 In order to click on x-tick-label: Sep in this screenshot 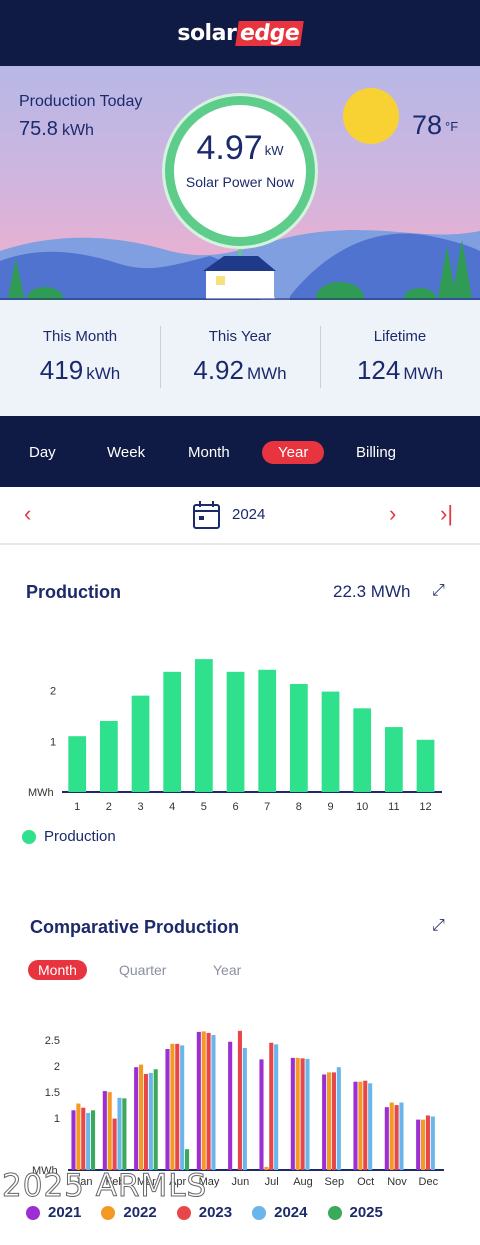, I will do `click(335, 1182)`.